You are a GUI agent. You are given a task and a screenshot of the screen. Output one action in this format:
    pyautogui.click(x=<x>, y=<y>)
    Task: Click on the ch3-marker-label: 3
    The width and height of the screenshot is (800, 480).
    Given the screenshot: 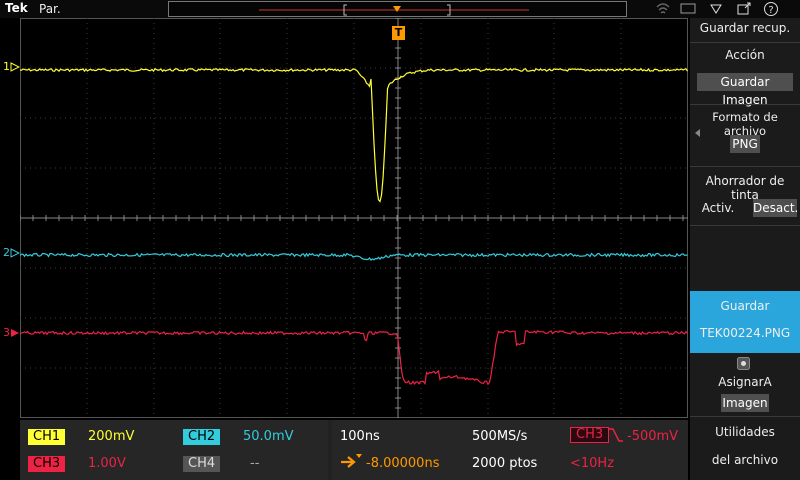 What is the action you would take?
    pyautogui.click(x=6, y=332)
    